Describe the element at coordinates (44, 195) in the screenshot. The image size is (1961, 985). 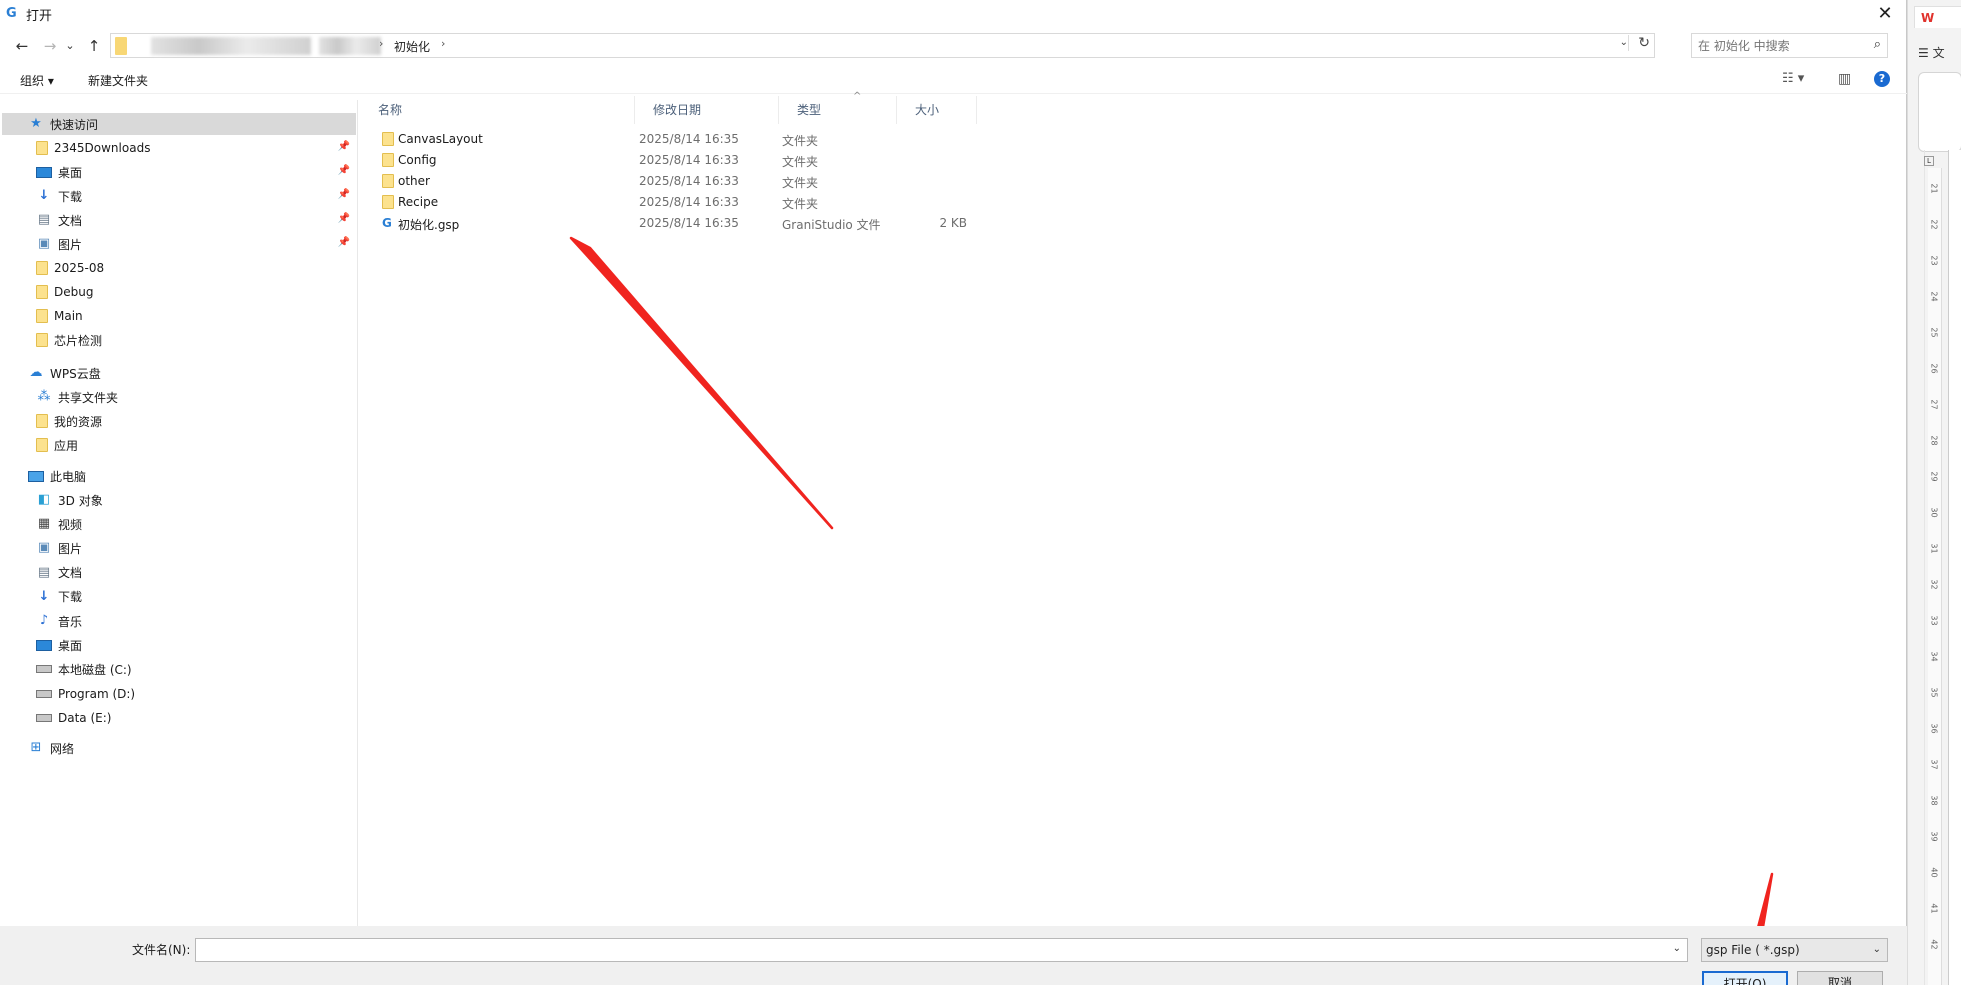
I see `download-icon: ↓` at that location.